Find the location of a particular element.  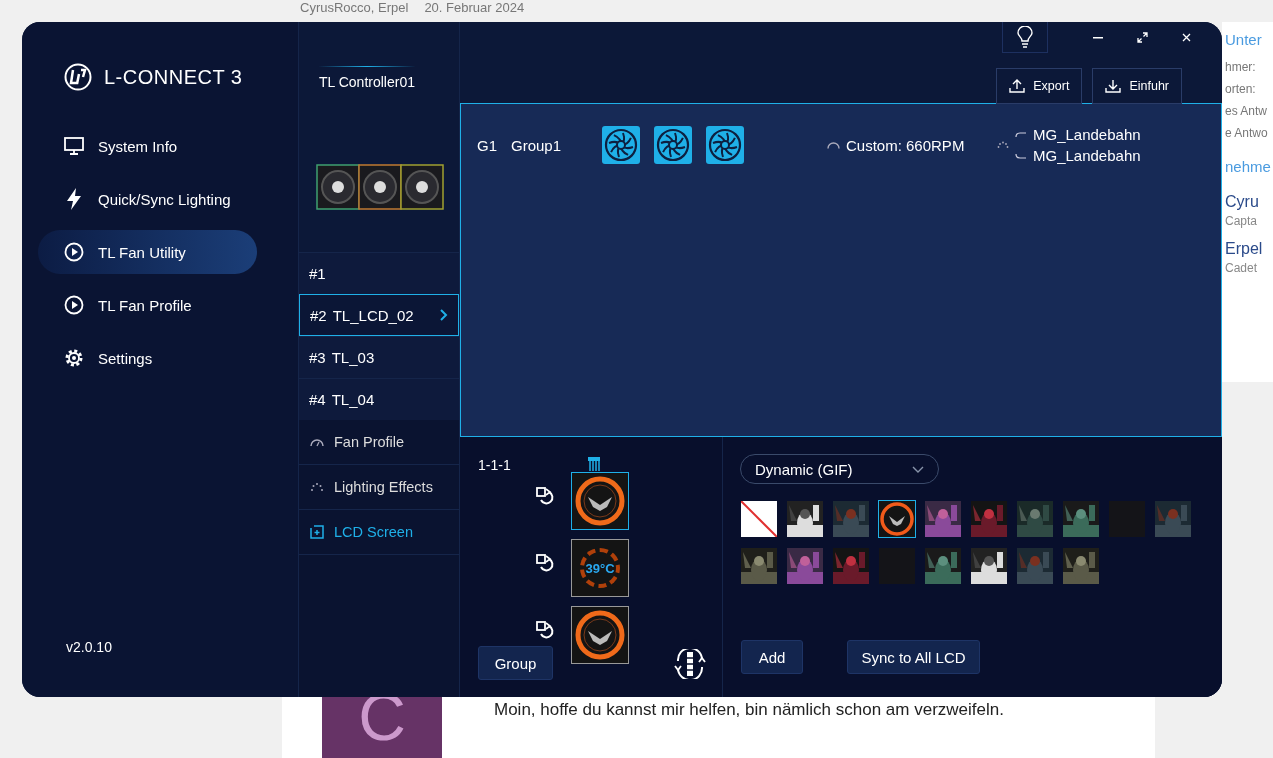

lightbulb-icon is located at coordinates (1025, 37).